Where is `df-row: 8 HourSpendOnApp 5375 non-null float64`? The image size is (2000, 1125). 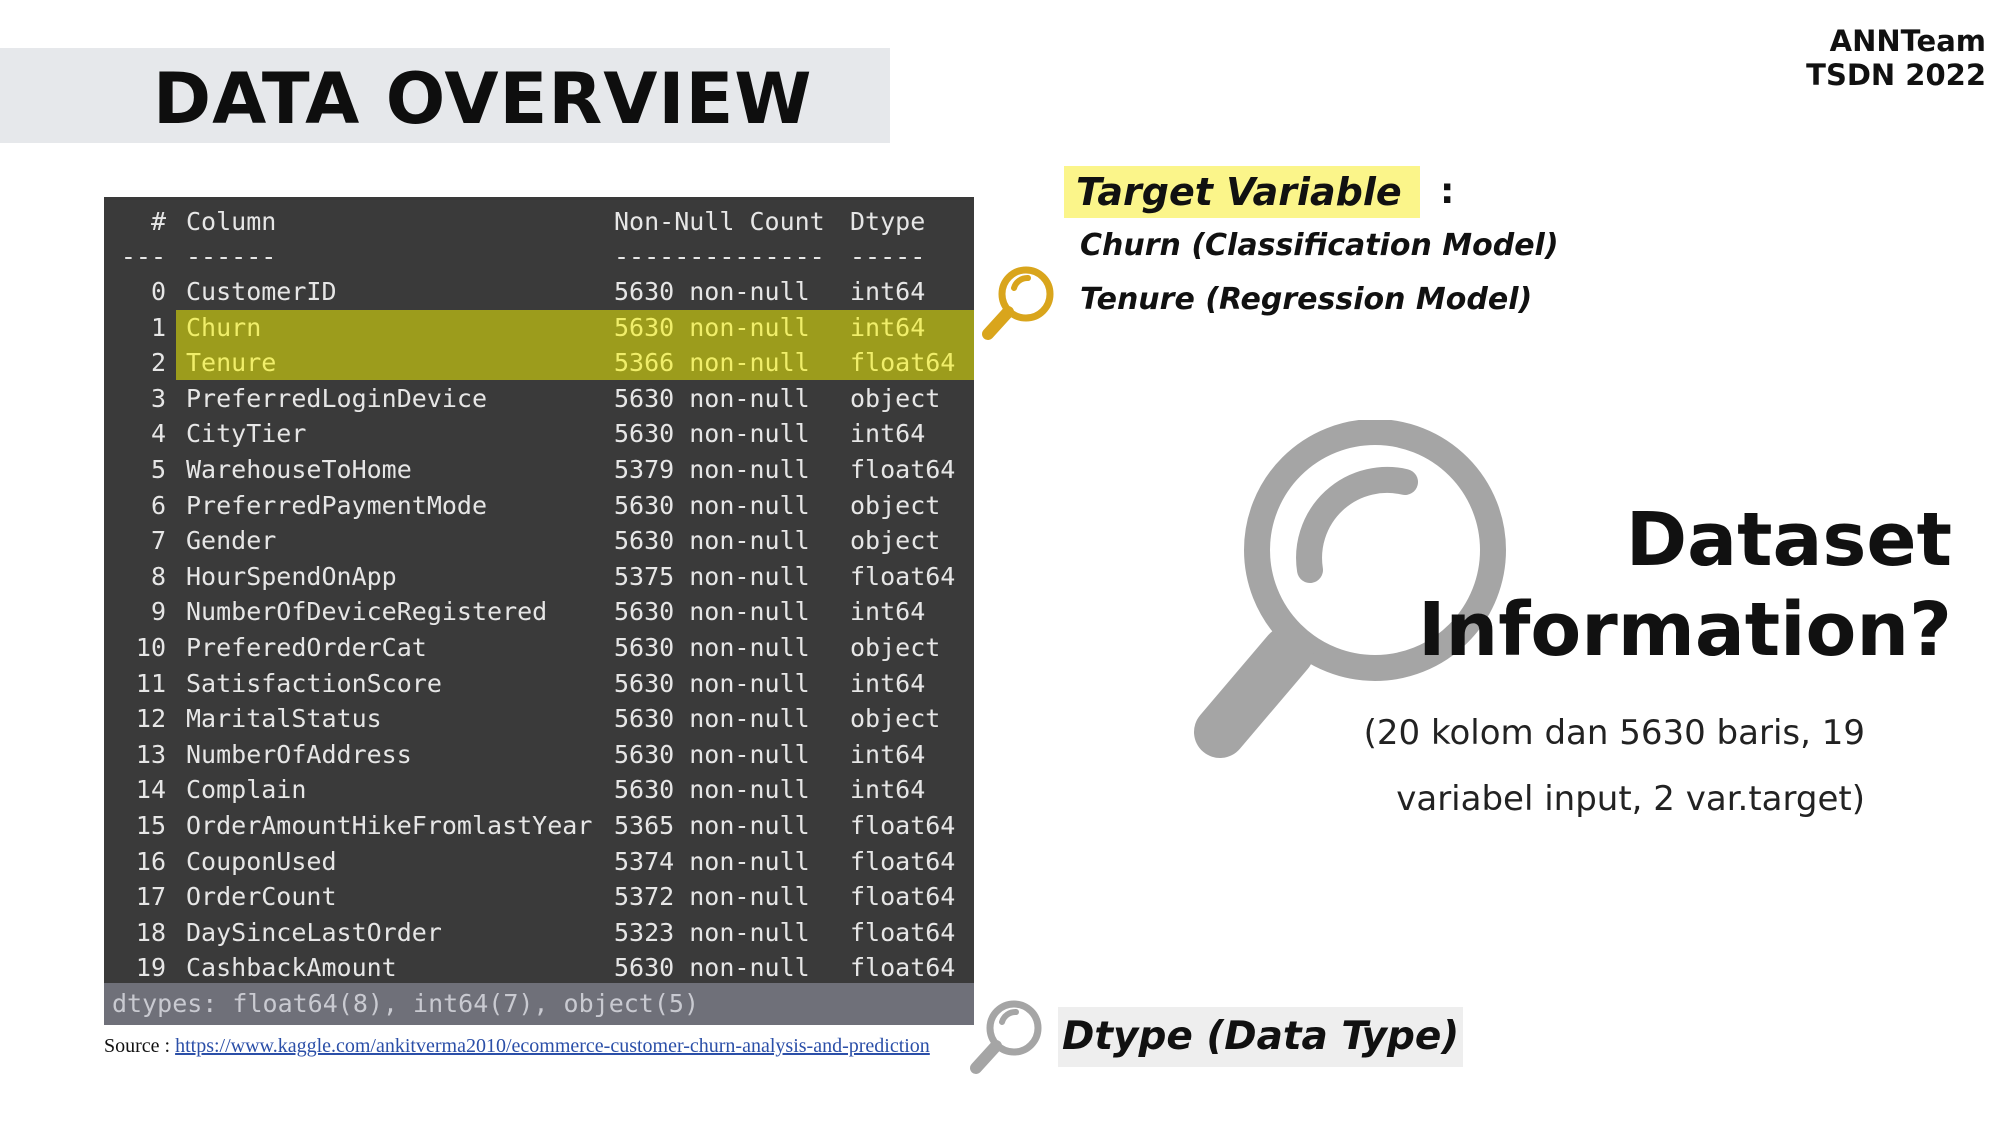 df-row: 8 HourSpendOnApp 5375 non-null float64 is located at coordinates (539, 576).